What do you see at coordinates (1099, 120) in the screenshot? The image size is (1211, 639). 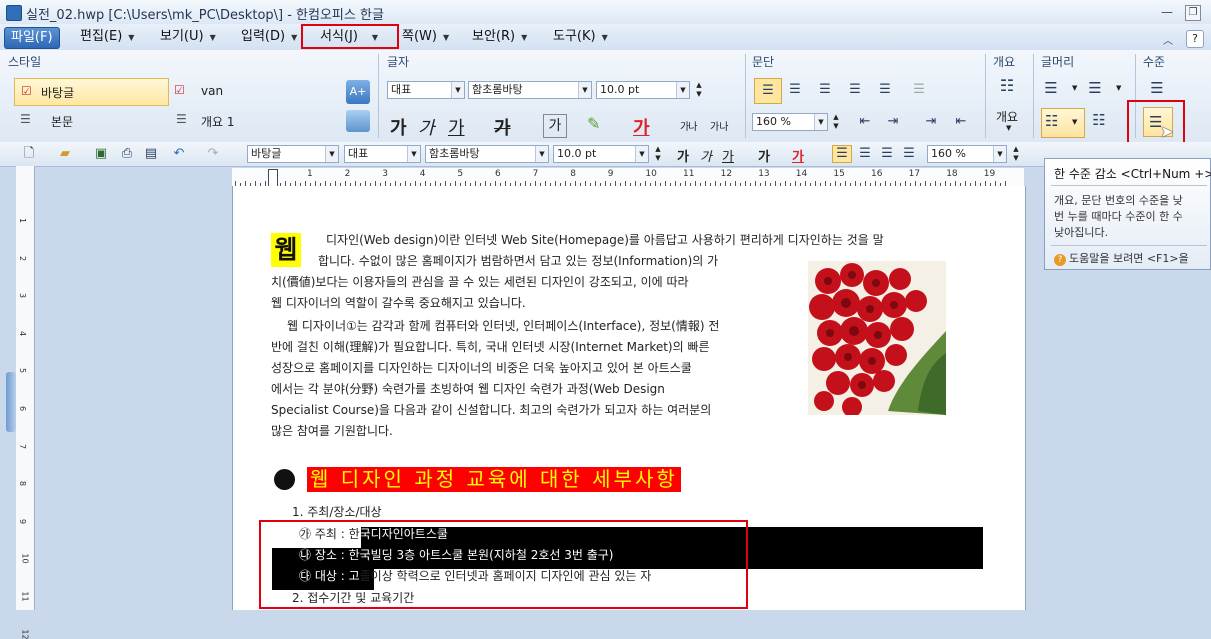 I see `numbered-list-alt-icon: ☷` at bounding box center [1099, 120].